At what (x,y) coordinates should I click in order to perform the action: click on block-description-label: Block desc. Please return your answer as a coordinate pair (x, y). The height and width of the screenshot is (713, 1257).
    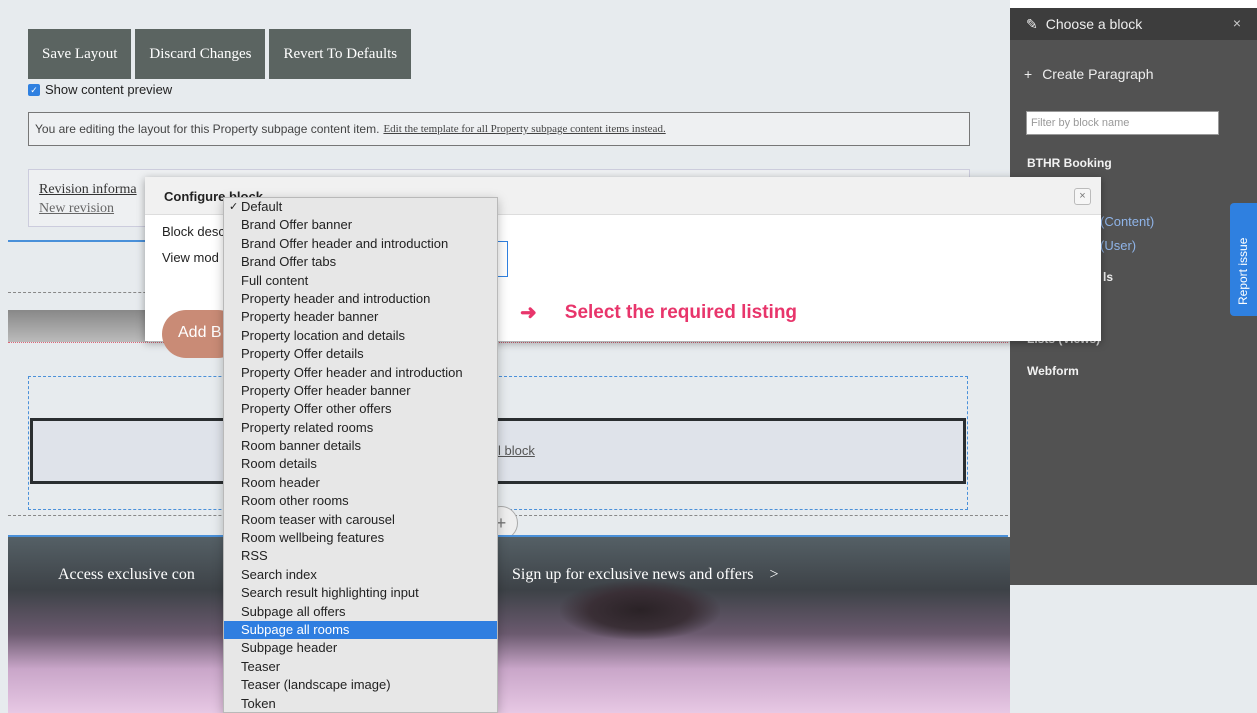
    Looking at the image, I should click on (193, 231).